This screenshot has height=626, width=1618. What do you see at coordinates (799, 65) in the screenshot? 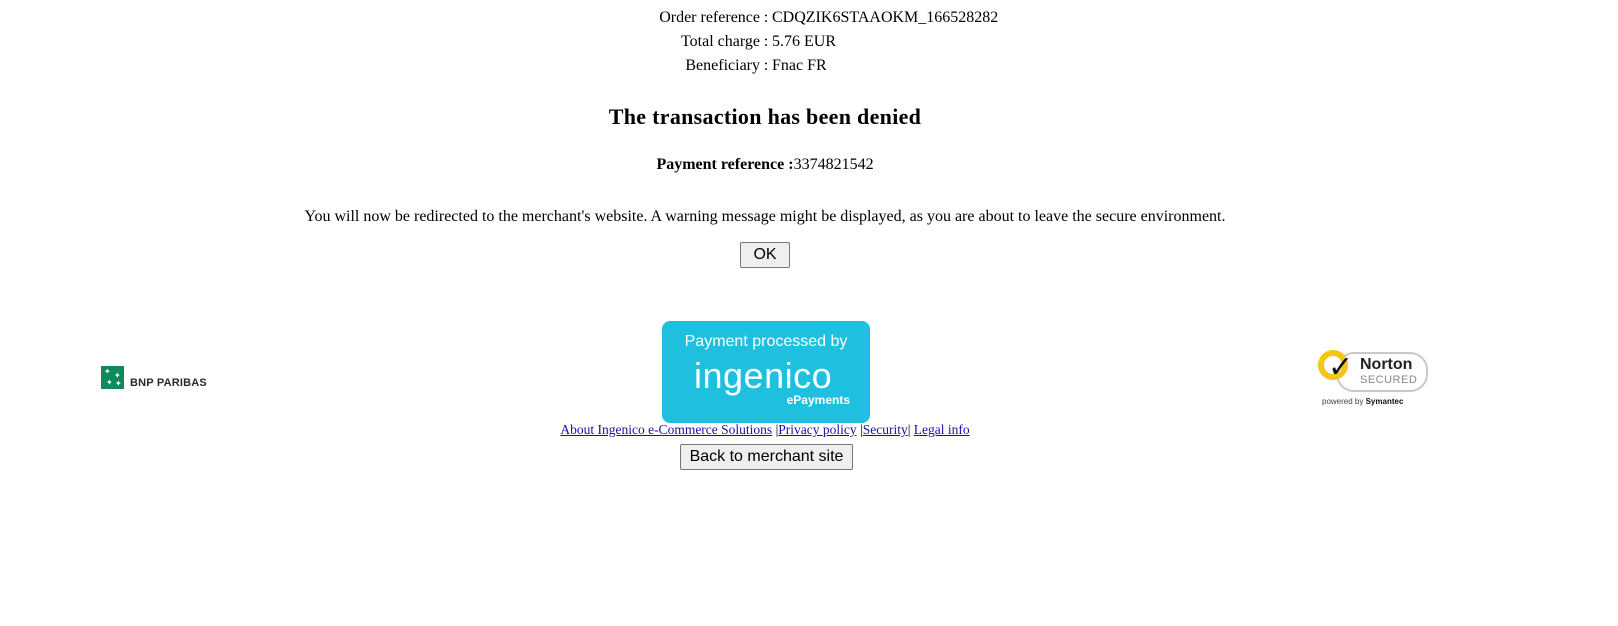
I see `beneficiary-value: Fnac FR` at bounding box center [799, 65].